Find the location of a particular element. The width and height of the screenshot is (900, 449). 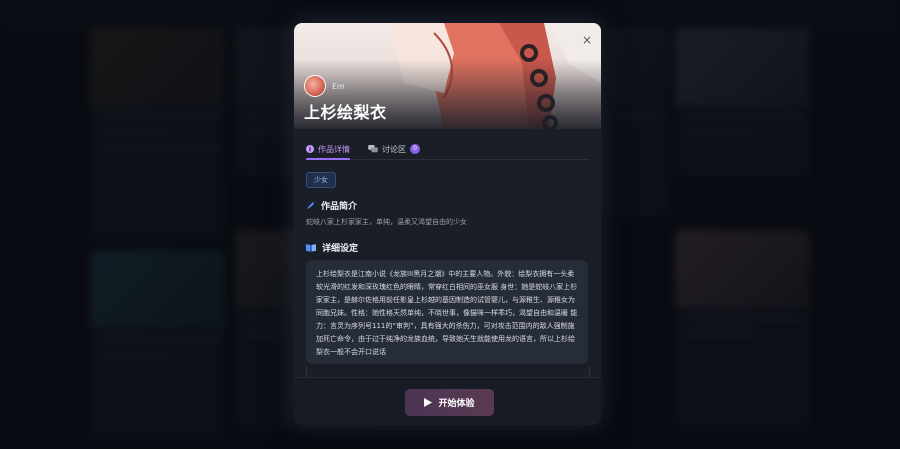

tag-chip: 少女 is located at coordinates (321, 180).